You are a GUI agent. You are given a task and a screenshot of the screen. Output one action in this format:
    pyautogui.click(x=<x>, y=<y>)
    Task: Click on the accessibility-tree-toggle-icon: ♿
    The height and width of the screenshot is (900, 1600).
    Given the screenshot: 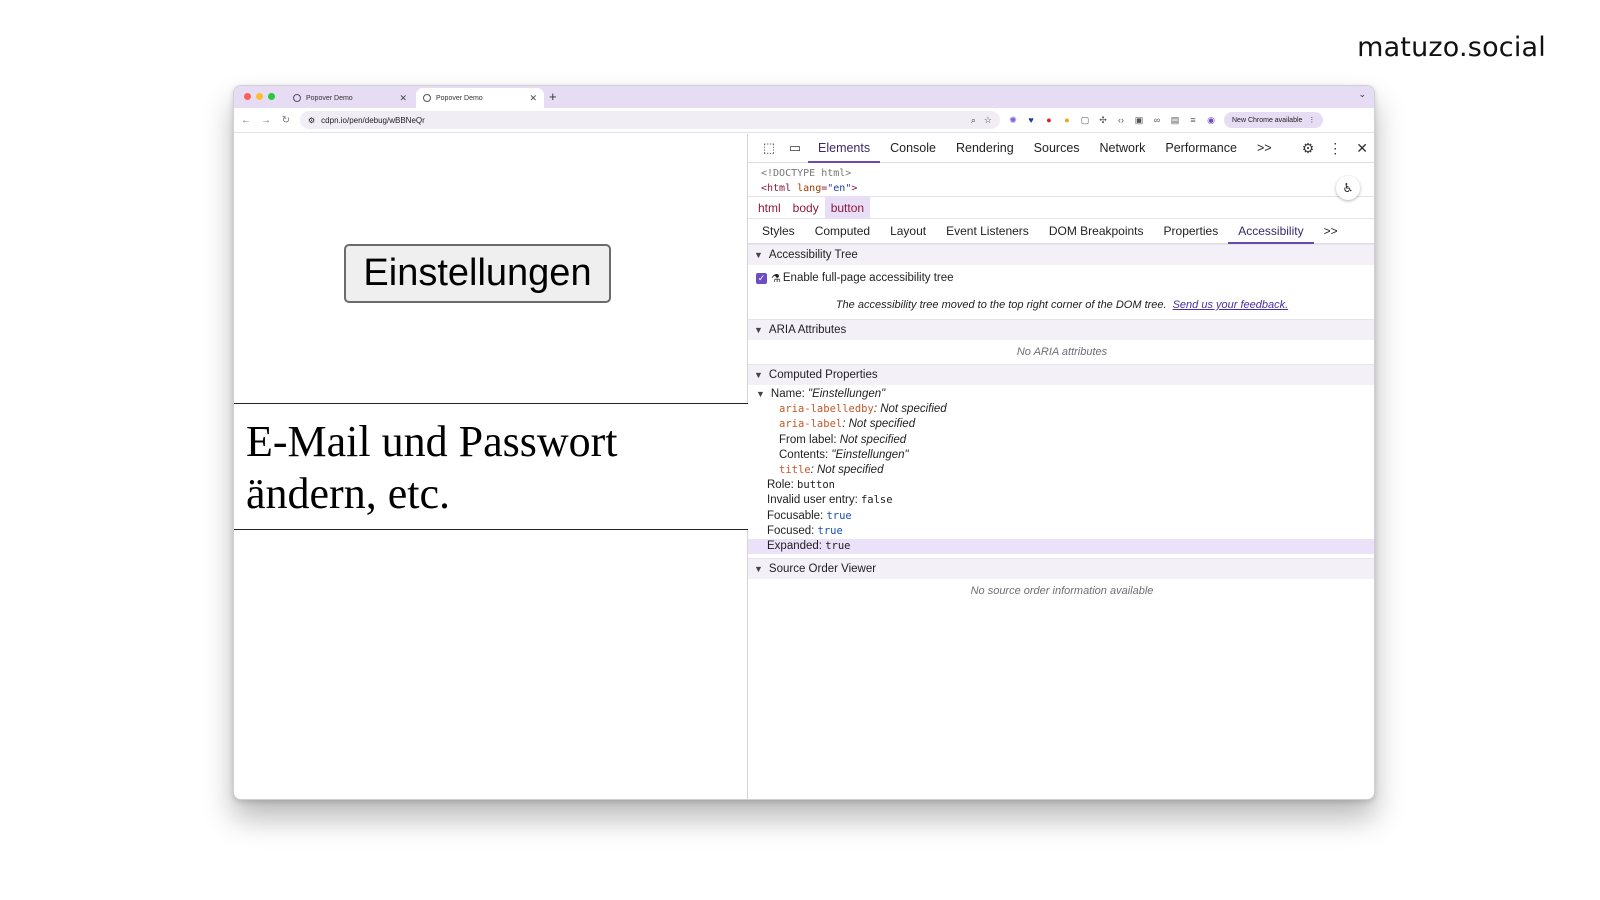 What is the action you would take?
    pyautogui.click(x=1348, y=188)
    